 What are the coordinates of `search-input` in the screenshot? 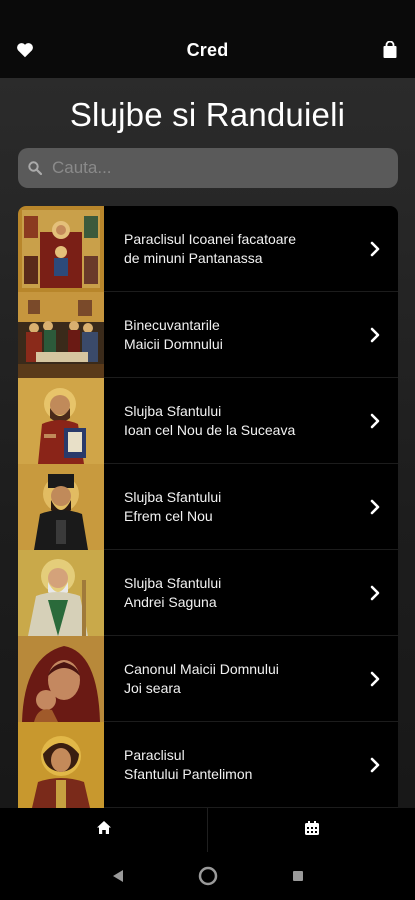 It's located at (225, 168).